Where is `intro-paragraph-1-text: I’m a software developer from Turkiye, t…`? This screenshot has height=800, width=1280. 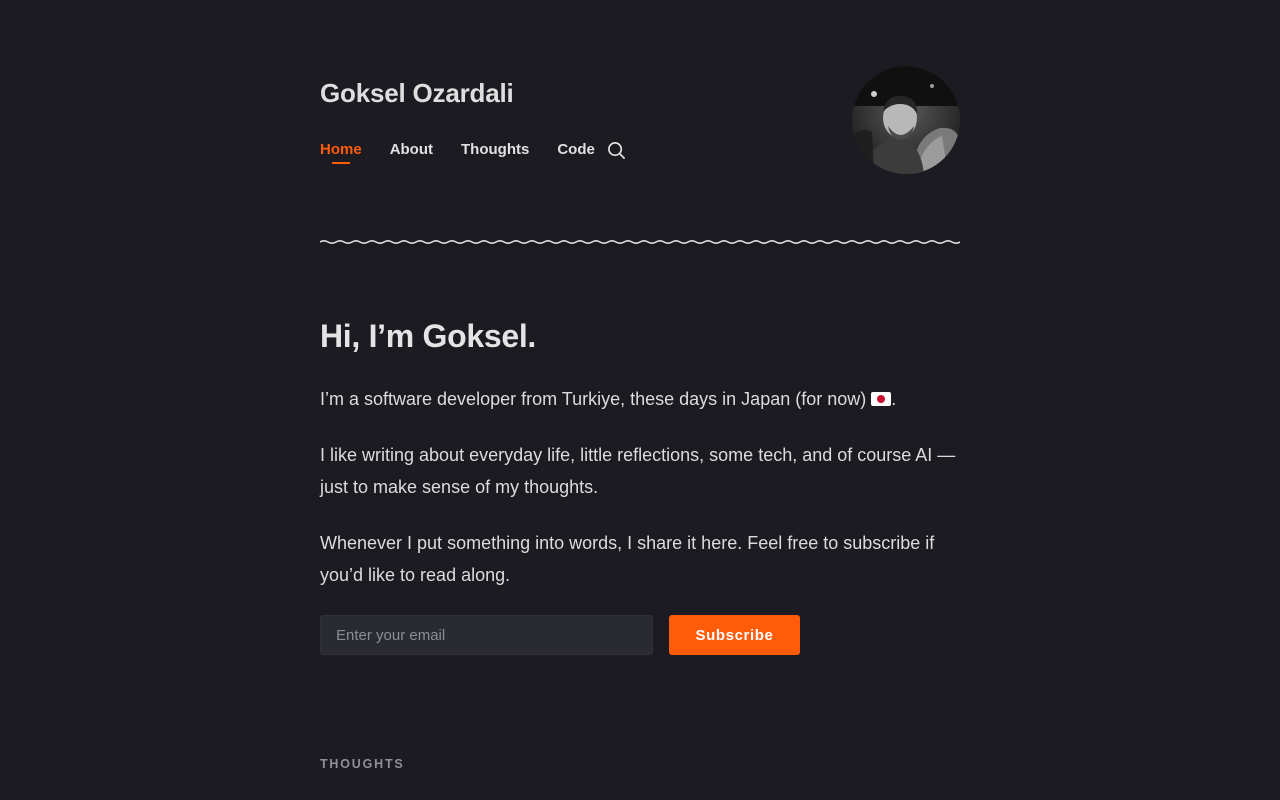 intro-paragraph-1-text: I’m a software developer from Turkiye, t… is located at coordinates (596, 399).